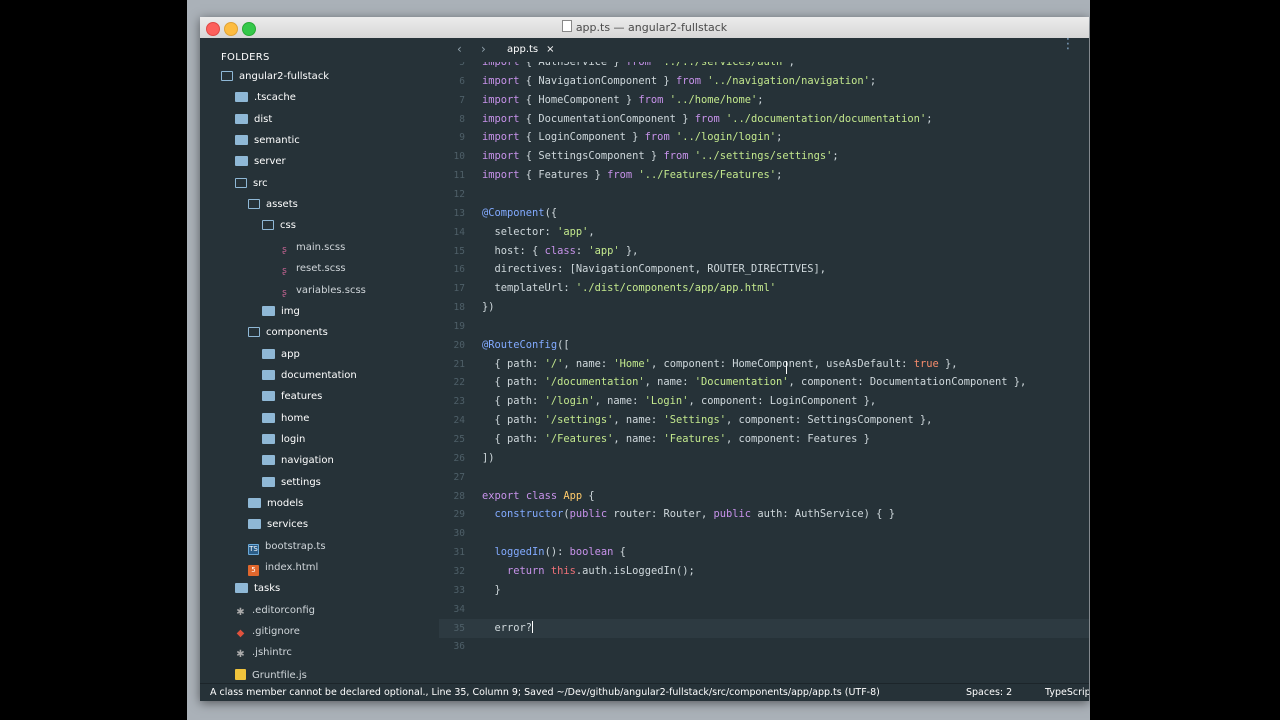  What do you see at coordinates (275, 508) in the screenshot?
I see `tree-item: models` at bounding box center [275, 508].